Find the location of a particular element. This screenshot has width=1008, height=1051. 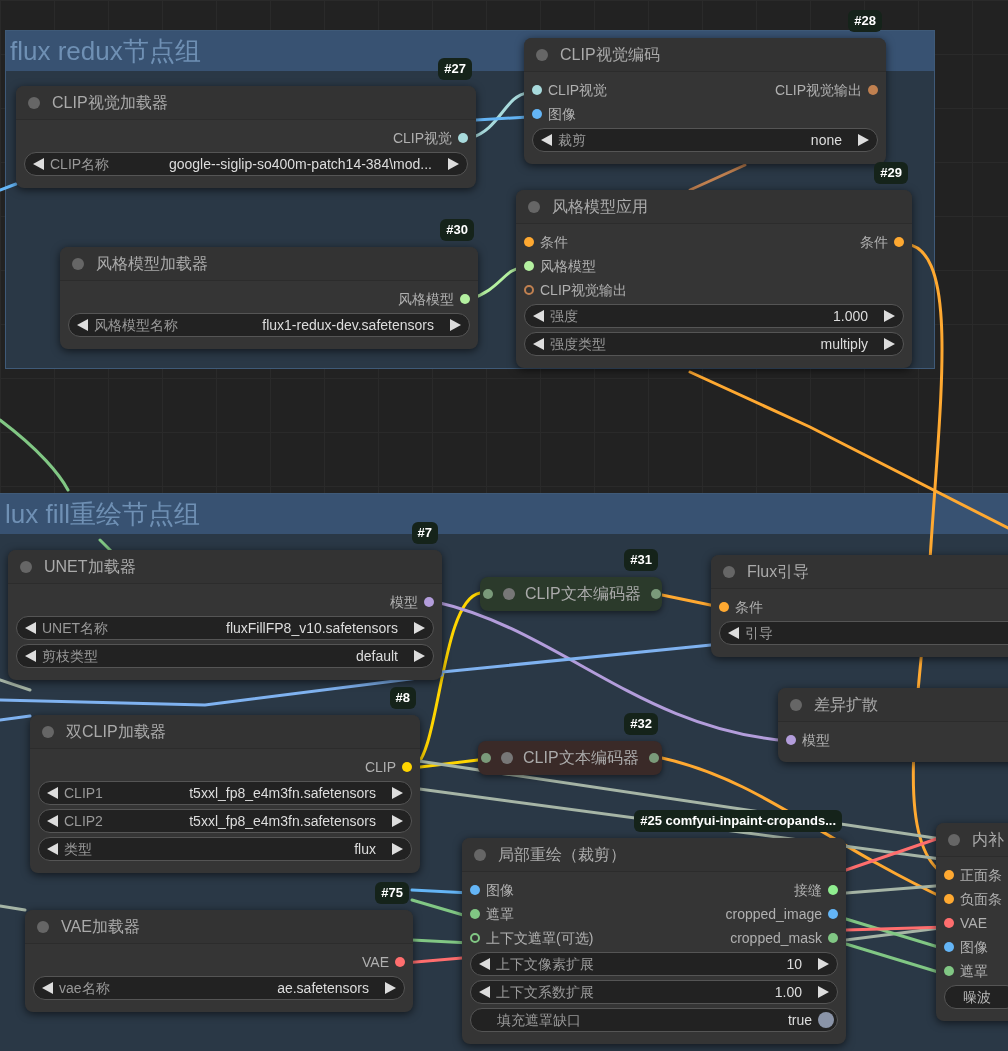

group-title: lux fill重绘节点组 is located at coordinates (102, 514).